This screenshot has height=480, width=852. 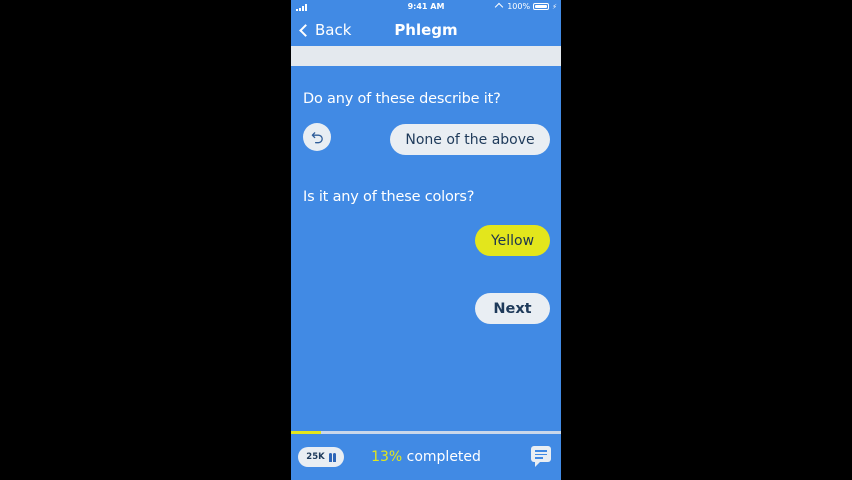 I want to click on battery-percent: 100%, so click(x=519, y=6).